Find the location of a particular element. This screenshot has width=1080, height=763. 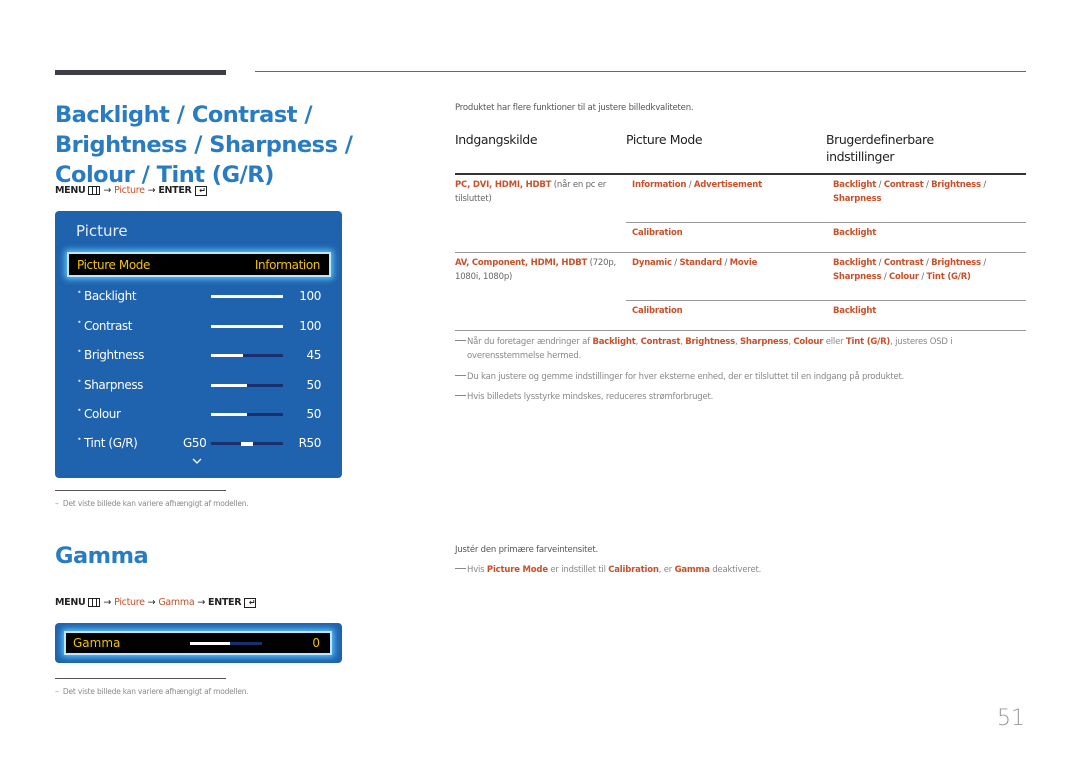

note-text: Hvis is located at coordinates (477, 570).